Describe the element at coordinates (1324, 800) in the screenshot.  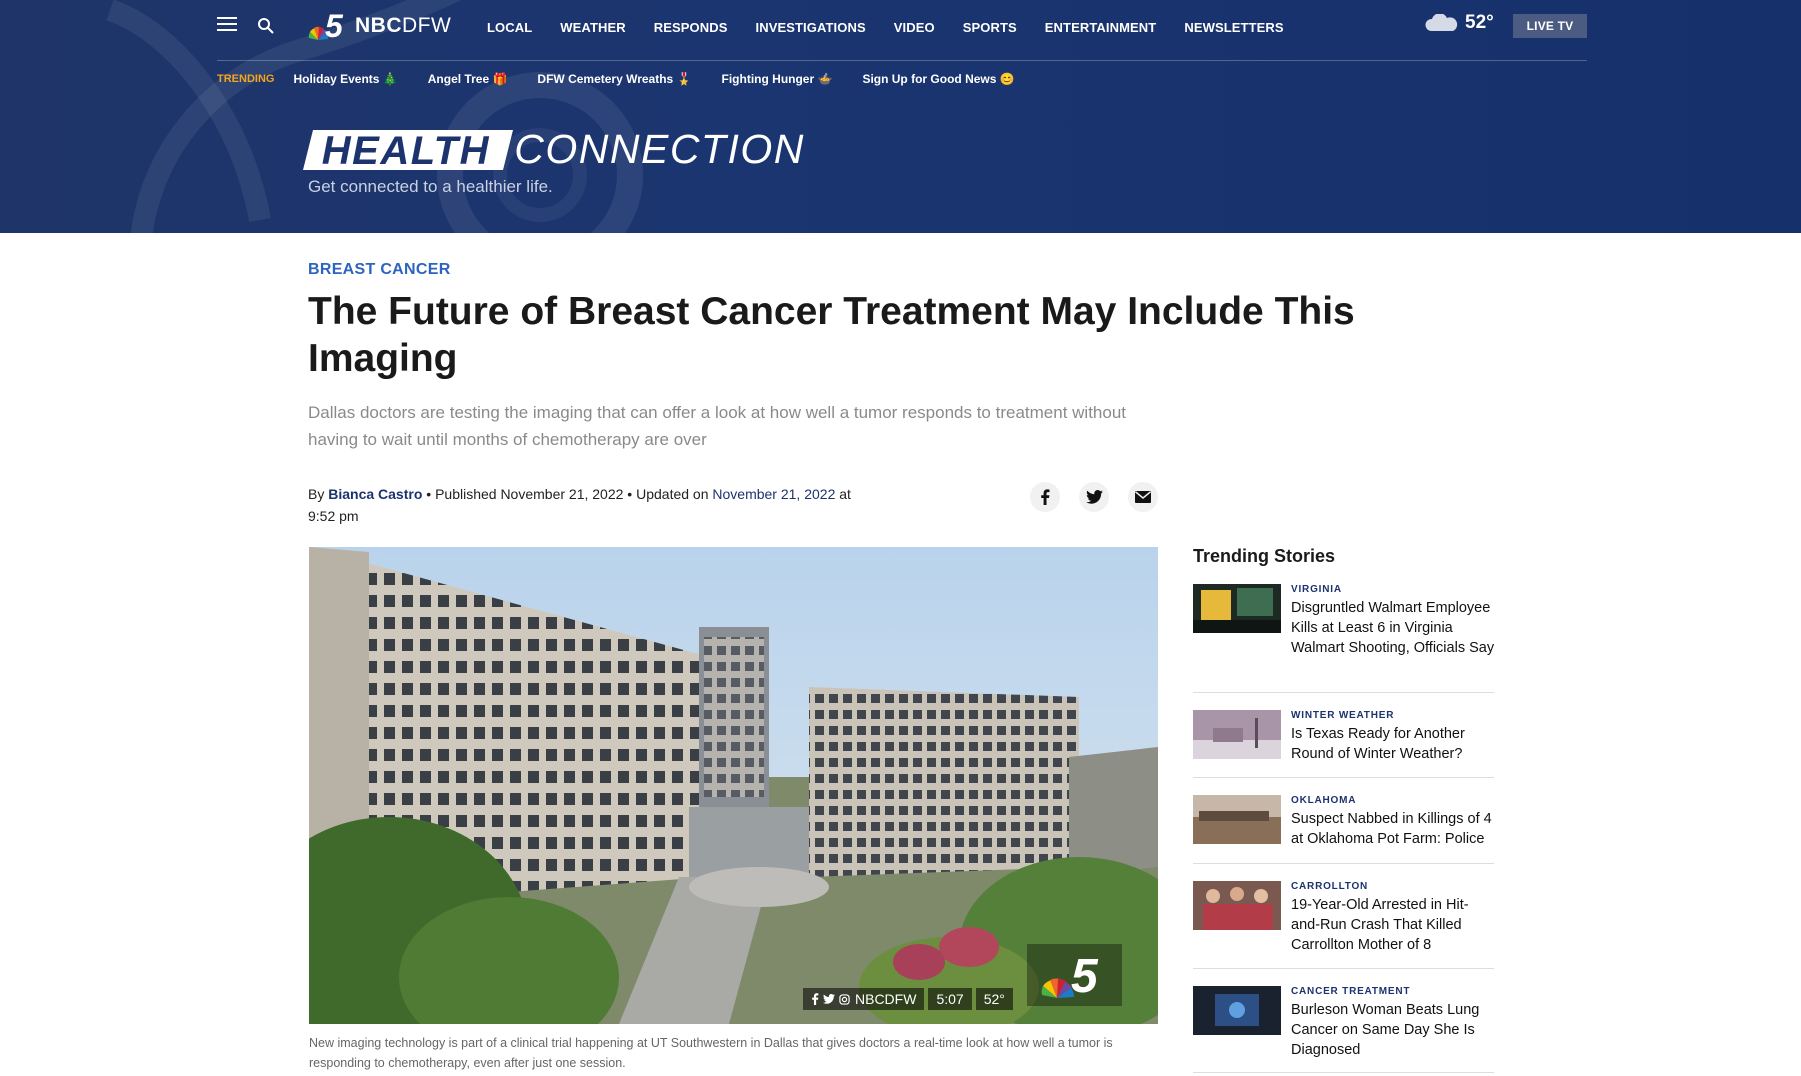
I see `story-tag: OKLAHOMA` at that location.